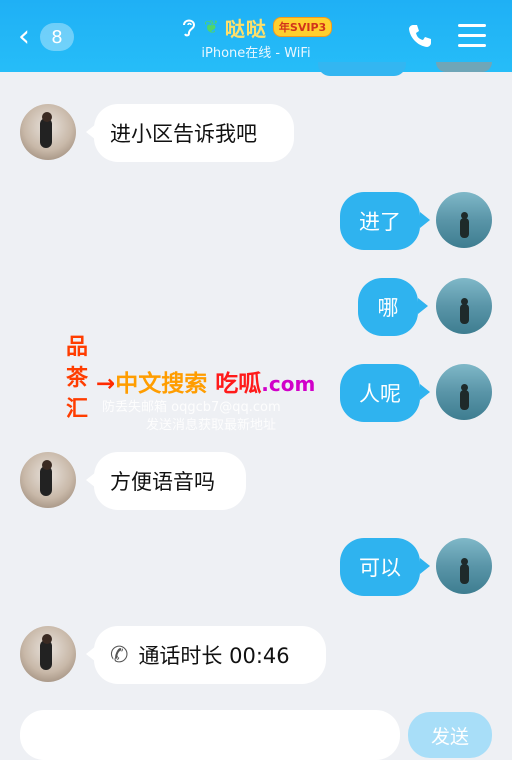 The image size is (512, 760). What do you see at coordinates (188, 28) in the screenshot?
I see `ear-icon` at bounding box center [188, 28].